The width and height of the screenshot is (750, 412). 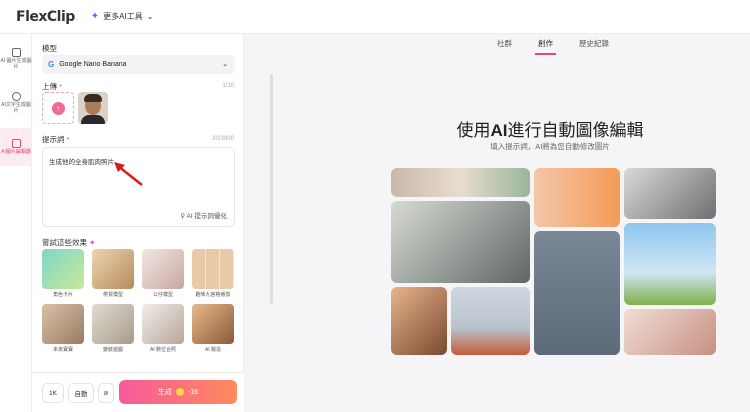 What do you see at coordinates (81, 162) in the screenshot?
I see `prompt-text: 生成他的全身肌肉照片` at bounding box center [81, 162].